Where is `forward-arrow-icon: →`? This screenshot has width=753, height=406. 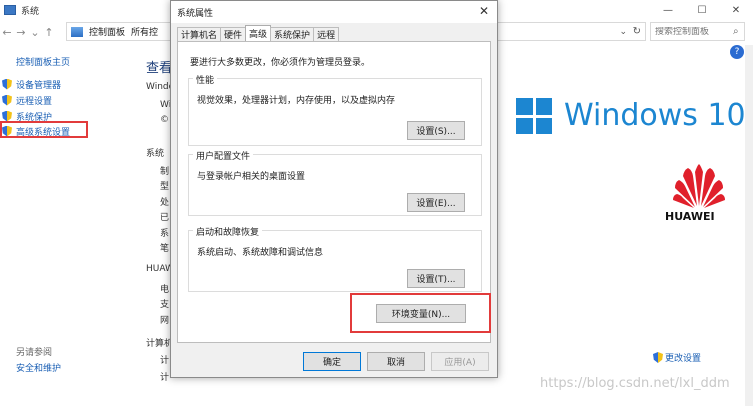
forward-arrow-icon: → is located at coordinates (21, 32).